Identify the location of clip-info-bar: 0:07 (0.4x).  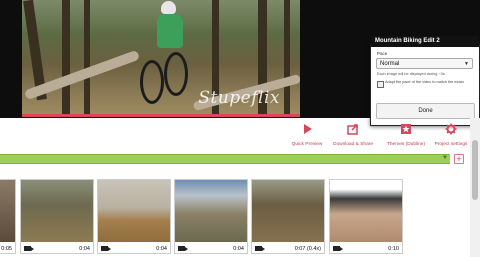
(288, 247).